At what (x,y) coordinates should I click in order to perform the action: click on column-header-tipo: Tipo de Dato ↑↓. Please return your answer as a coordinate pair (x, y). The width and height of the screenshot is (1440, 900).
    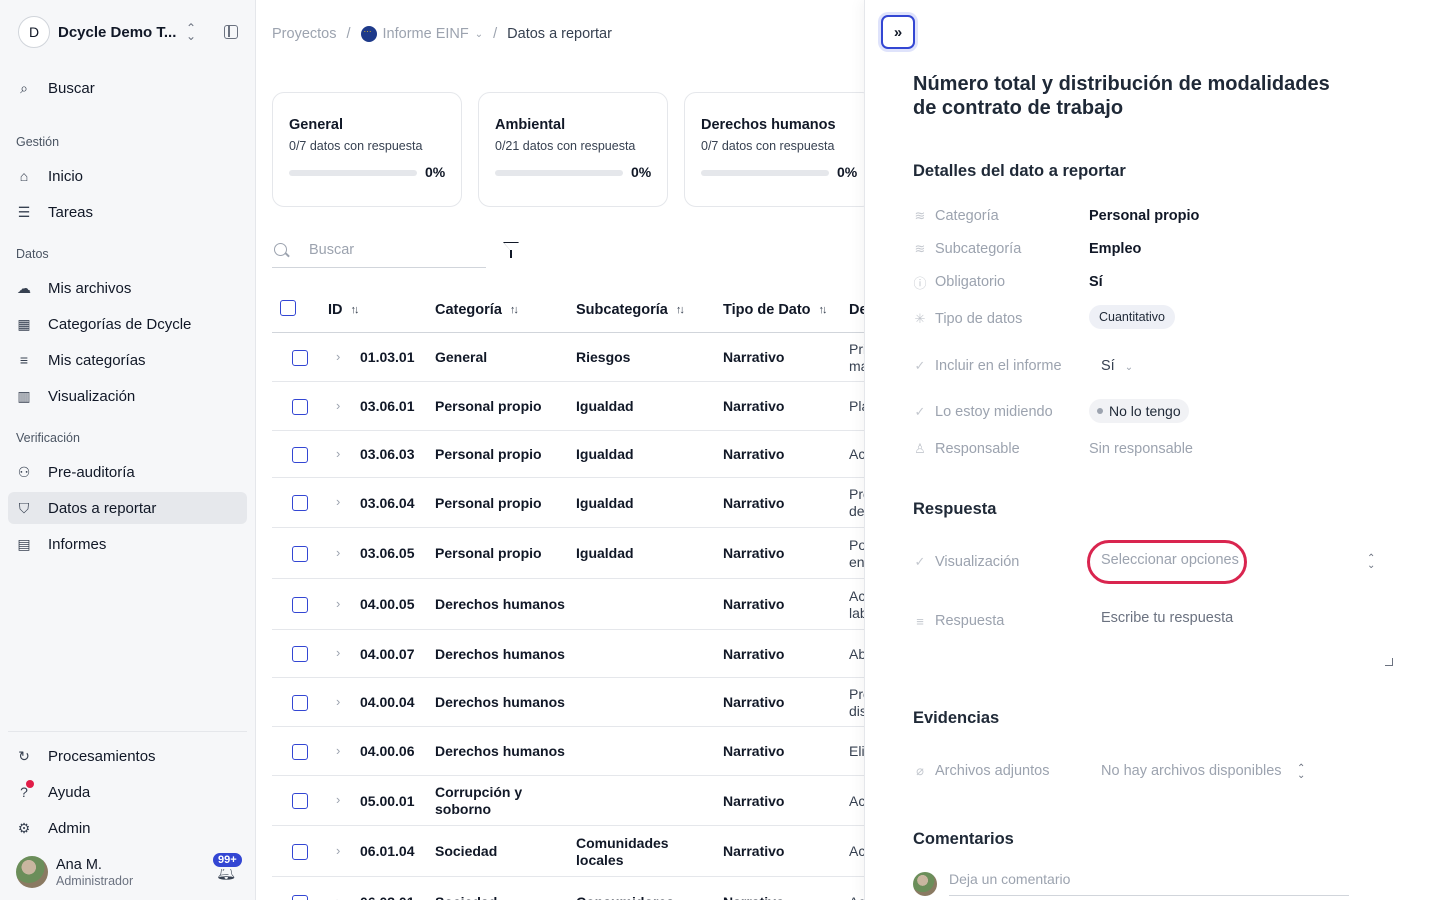
    Looking at the image, I should click on (775, 310).